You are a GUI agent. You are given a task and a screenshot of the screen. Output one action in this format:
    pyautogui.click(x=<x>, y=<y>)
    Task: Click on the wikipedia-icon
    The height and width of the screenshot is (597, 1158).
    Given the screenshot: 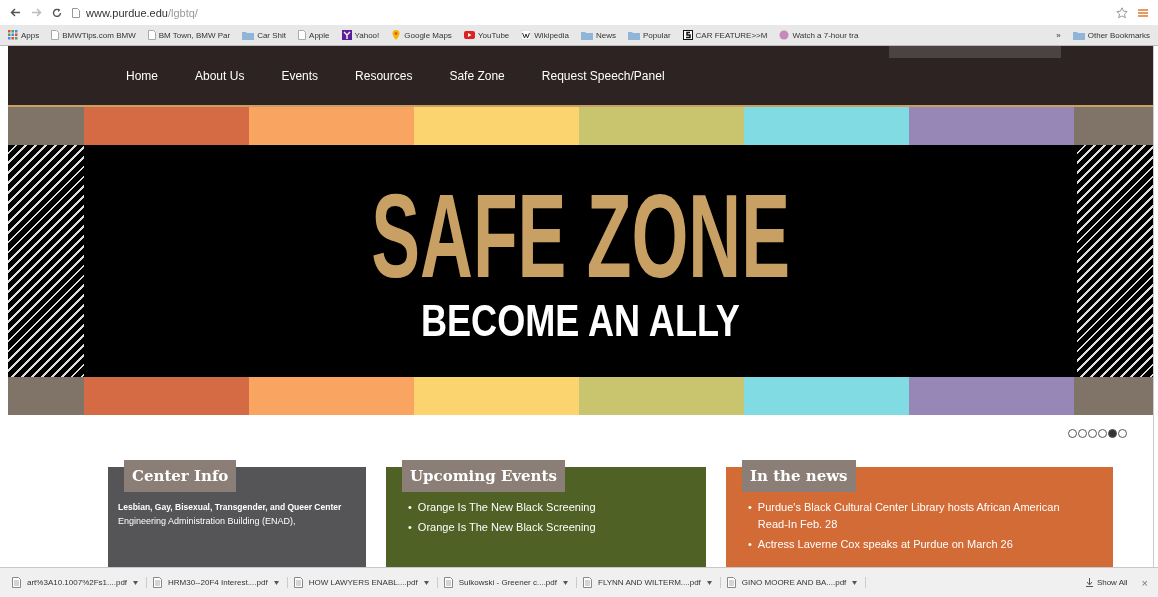 What is the action you would take?
    pyautogui.click(x=526, y=35)
    